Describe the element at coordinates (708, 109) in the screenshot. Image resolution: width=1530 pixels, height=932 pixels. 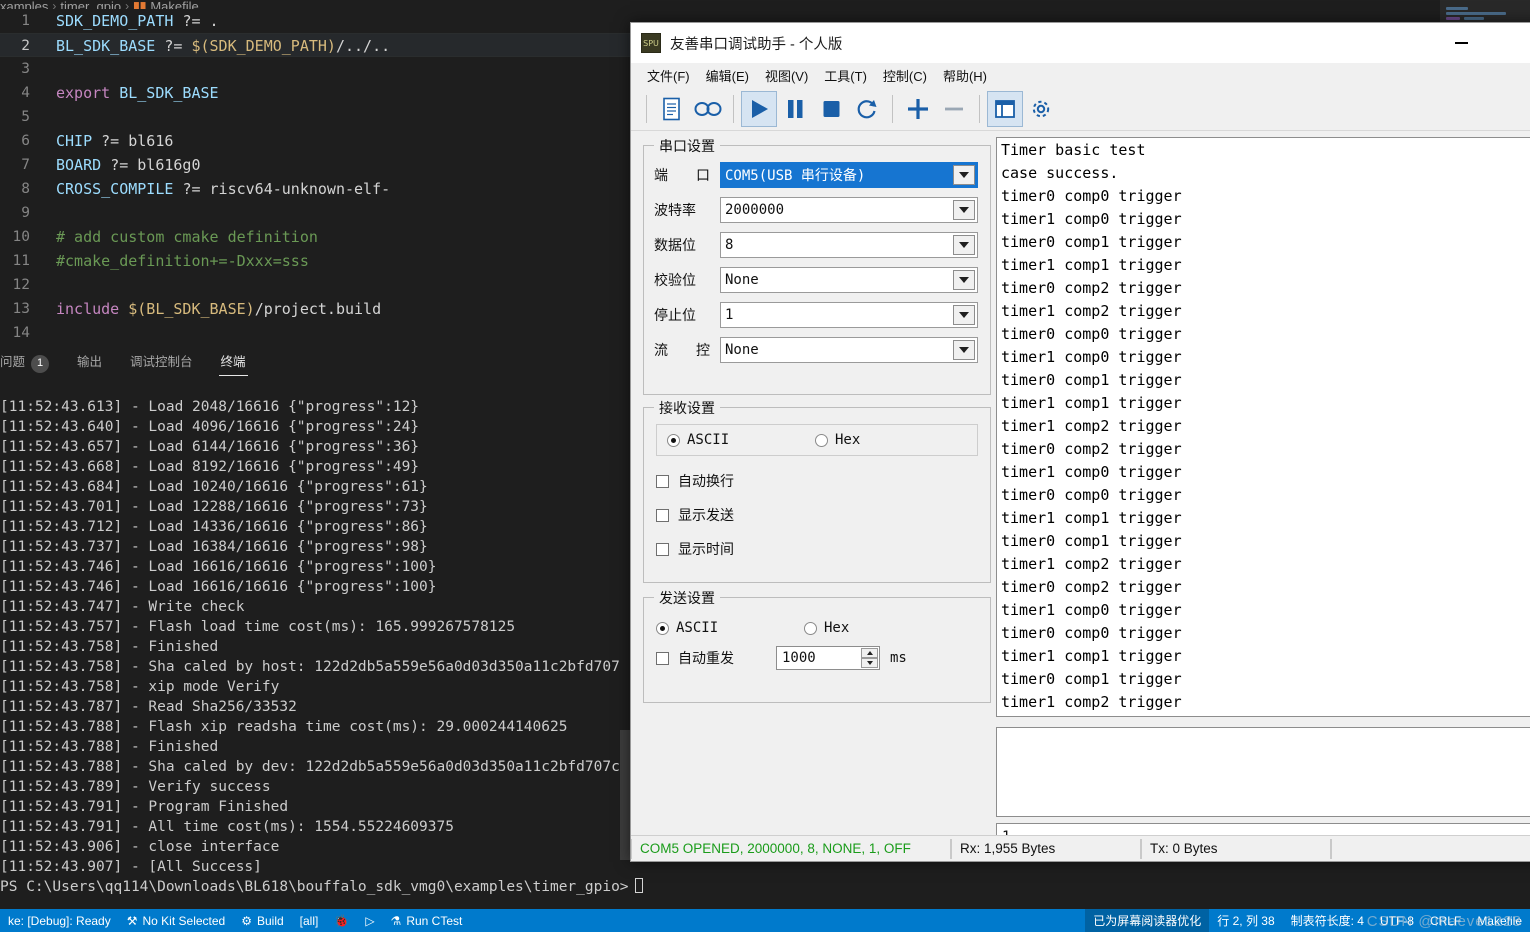
I see `record-icon` at that location.